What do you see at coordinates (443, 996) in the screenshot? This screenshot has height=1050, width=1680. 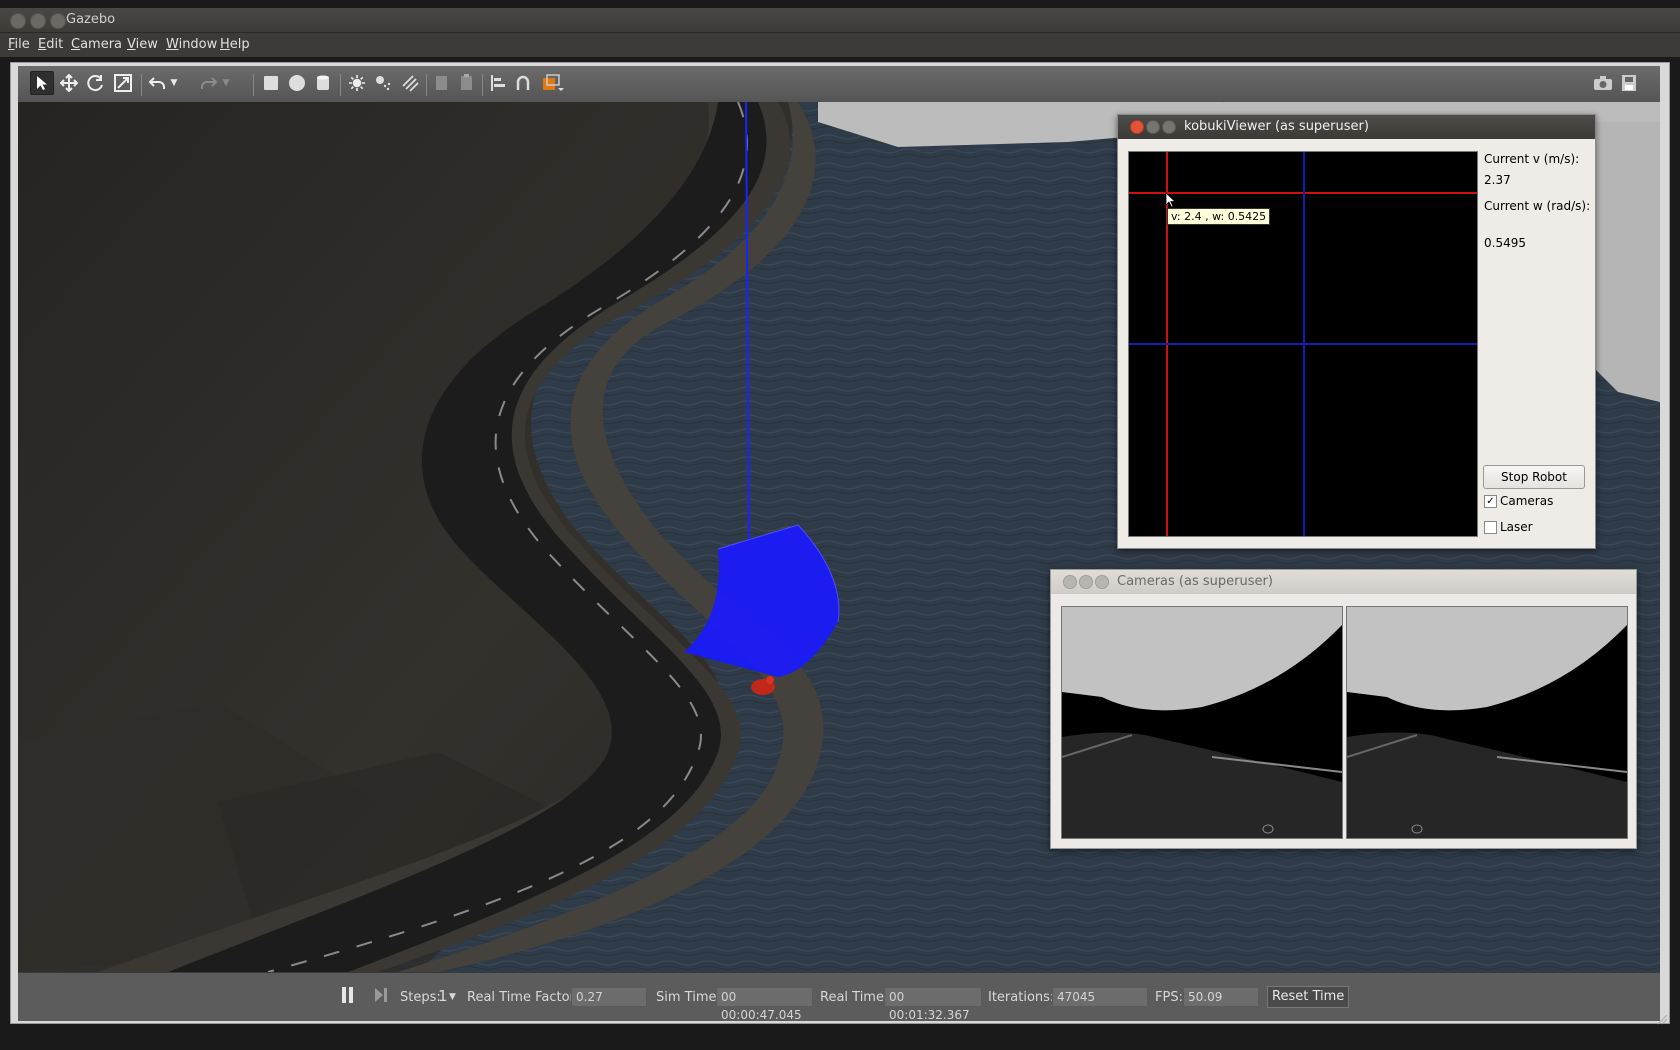 I see `steps-value: 1` at bounding box center [443, 996].